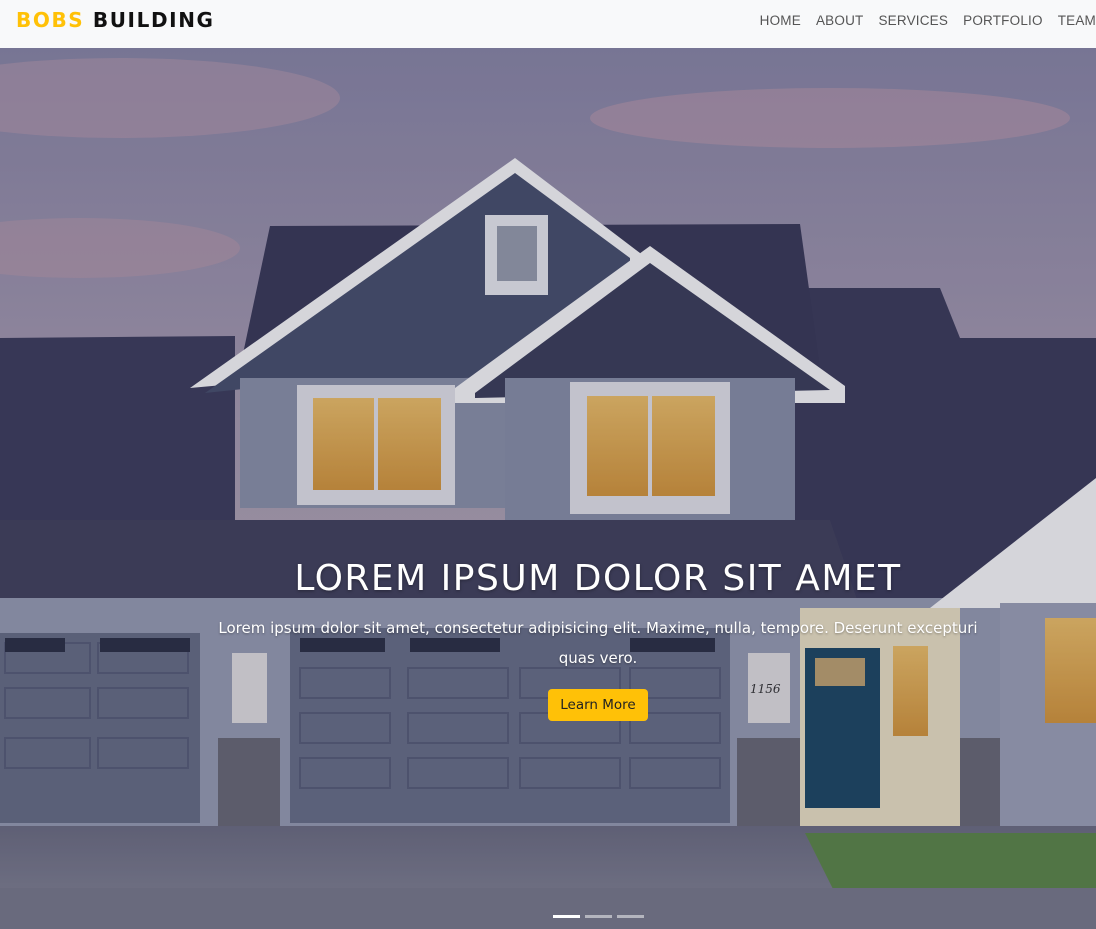 This screenshot has height=929, width=1096. I want to click on carousel-indicators, so click(601, 916).